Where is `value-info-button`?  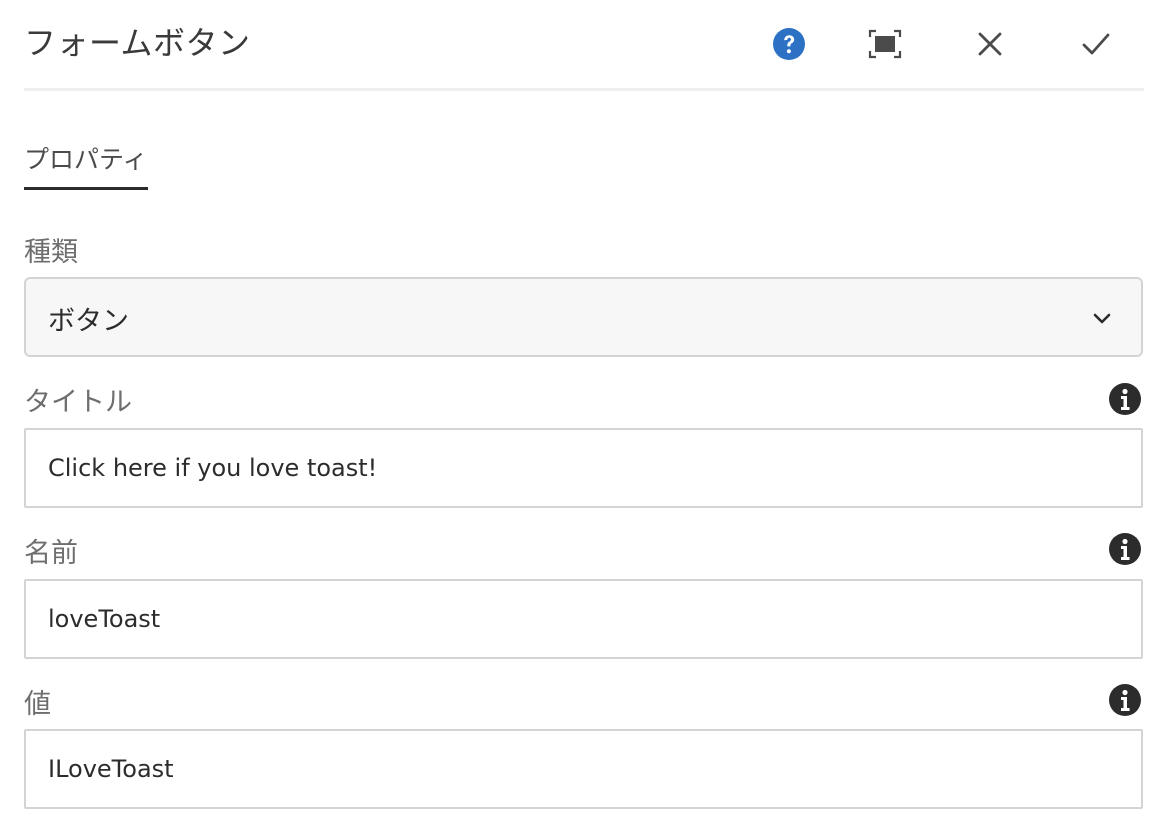
value-info-button is located at coordinates (1125, 700).